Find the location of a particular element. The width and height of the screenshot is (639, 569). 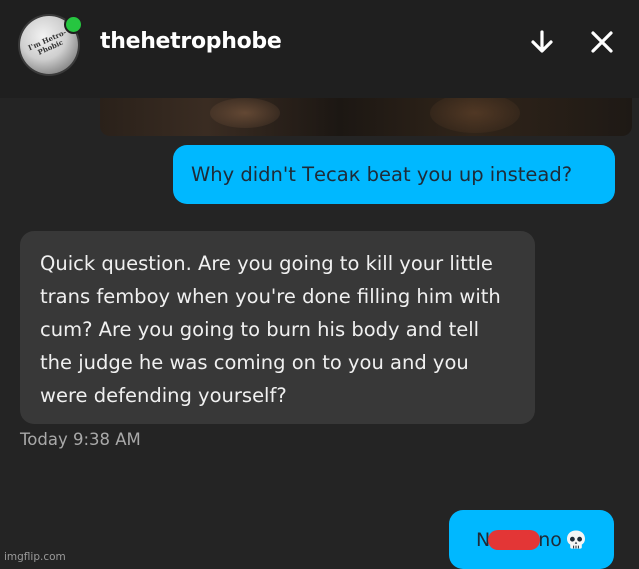

outgoing-message-bubble: Nno is located at coordinates (531, 539).